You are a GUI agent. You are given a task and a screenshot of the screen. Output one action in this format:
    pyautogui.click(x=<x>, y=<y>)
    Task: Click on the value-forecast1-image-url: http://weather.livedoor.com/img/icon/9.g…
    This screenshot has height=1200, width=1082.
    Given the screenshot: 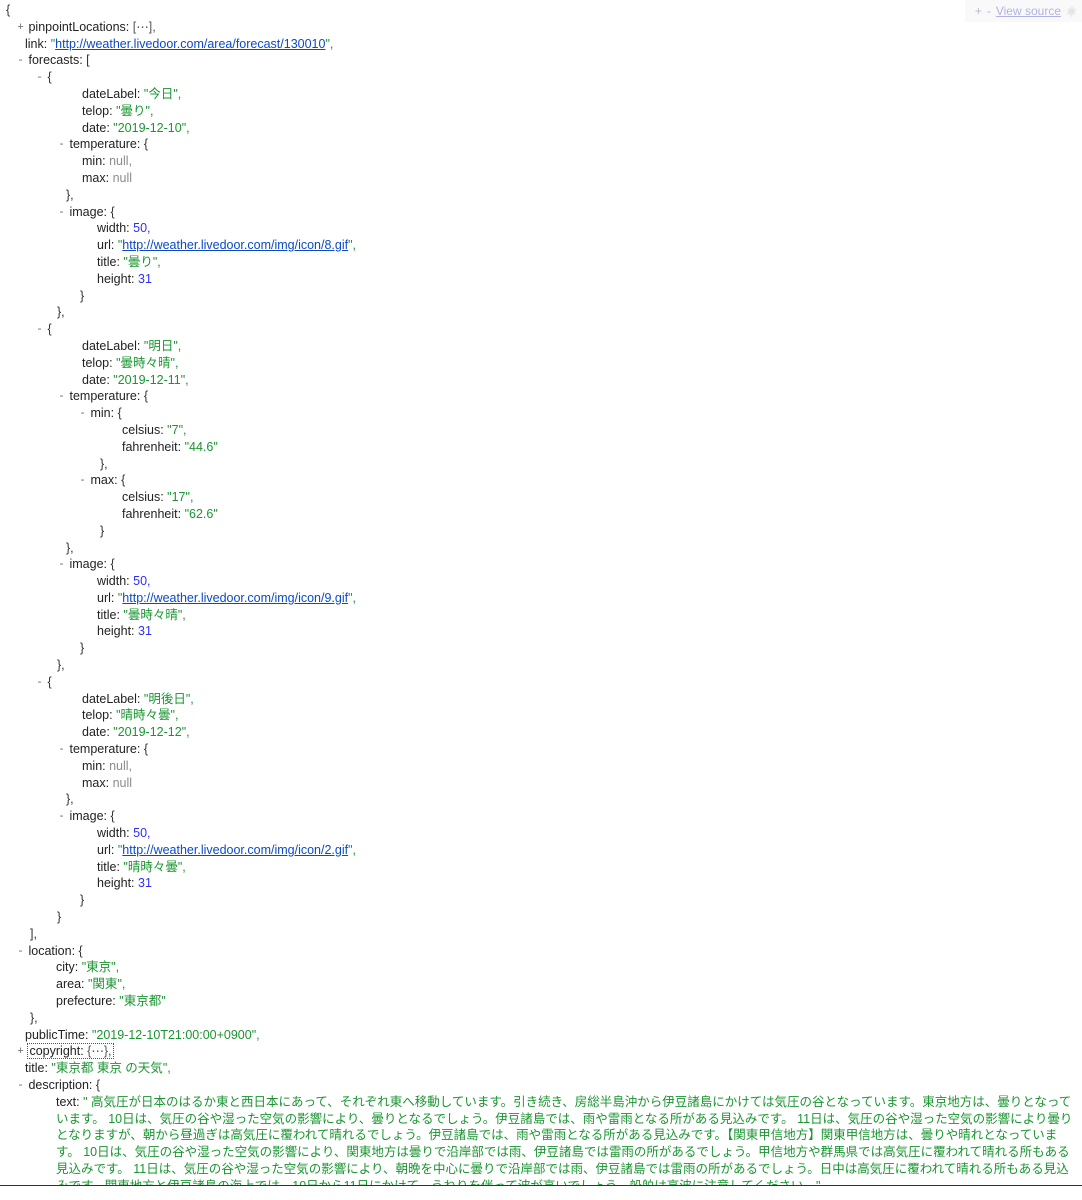 What is the action you would take?
    pyautogui.click(x=235, y=598)
    